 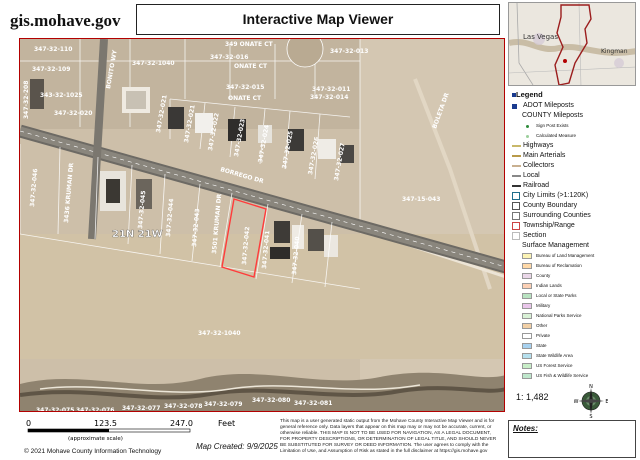 What do you see at coordinates (556, 135) in the screenshot?
I see `legend-item-label: Calculated Measure` at bounding box center [556, 135].